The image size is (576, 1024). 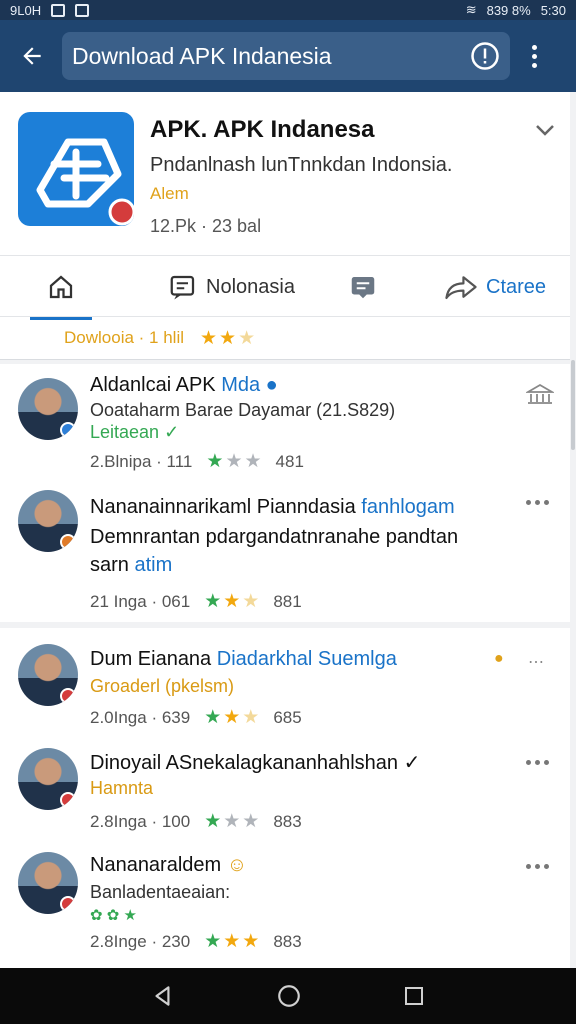 What do you see at coordinates (196, 601) in the screenshot?
I see `post-meta: 21 Inga · 061 ★ ★ ★ 881` at bounding box center [196, 601].